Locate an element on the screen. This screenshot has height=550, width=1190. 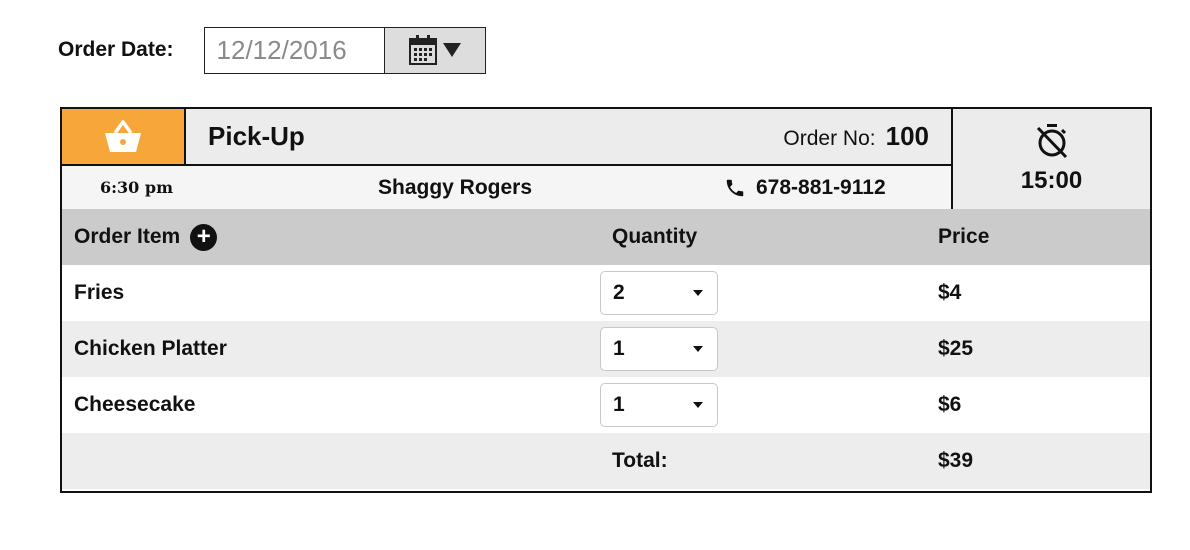
customer-name: Shaggy Rogers is located at coordinates (455, 187).